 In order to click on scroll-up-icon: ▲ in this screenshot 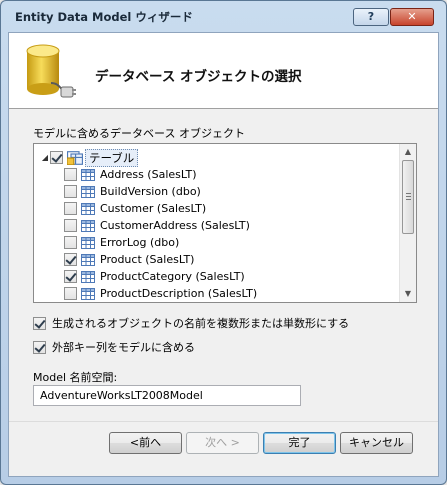, I will do `click(408, 152)`.